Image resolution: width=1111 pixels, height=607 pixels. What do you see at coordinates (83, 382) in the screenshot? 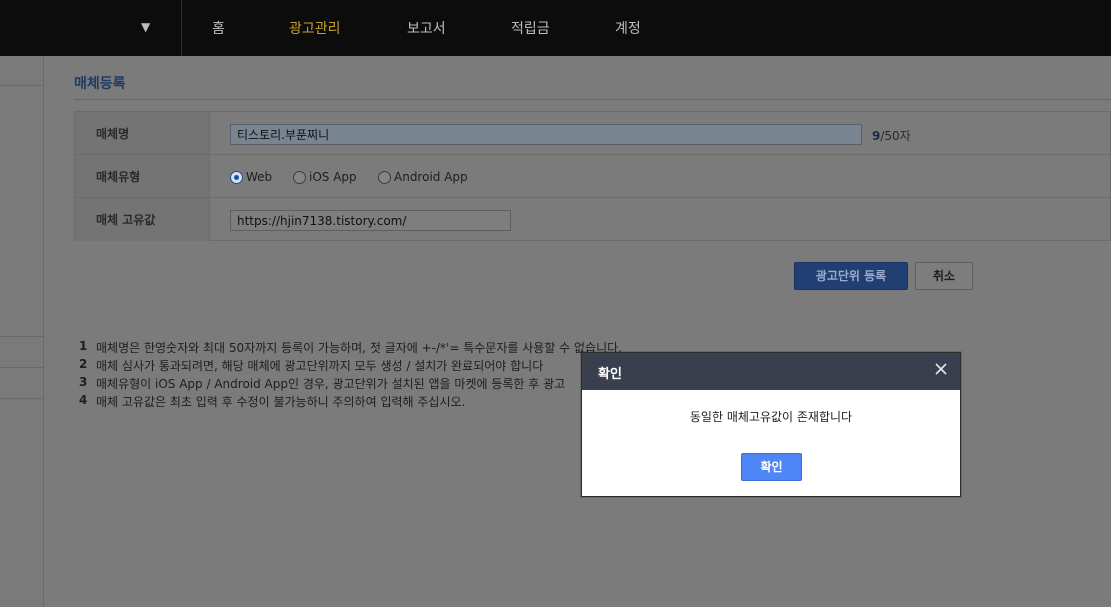
I see `notice-number: 3` at bounding box center [83, 382].